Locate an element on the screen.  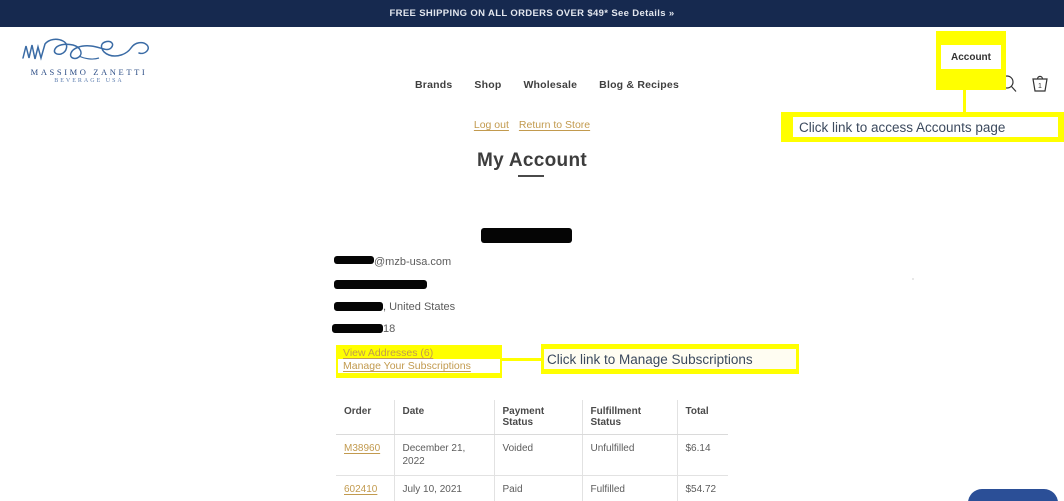
cart-count: 1 is located at coordinates (1040, 86).